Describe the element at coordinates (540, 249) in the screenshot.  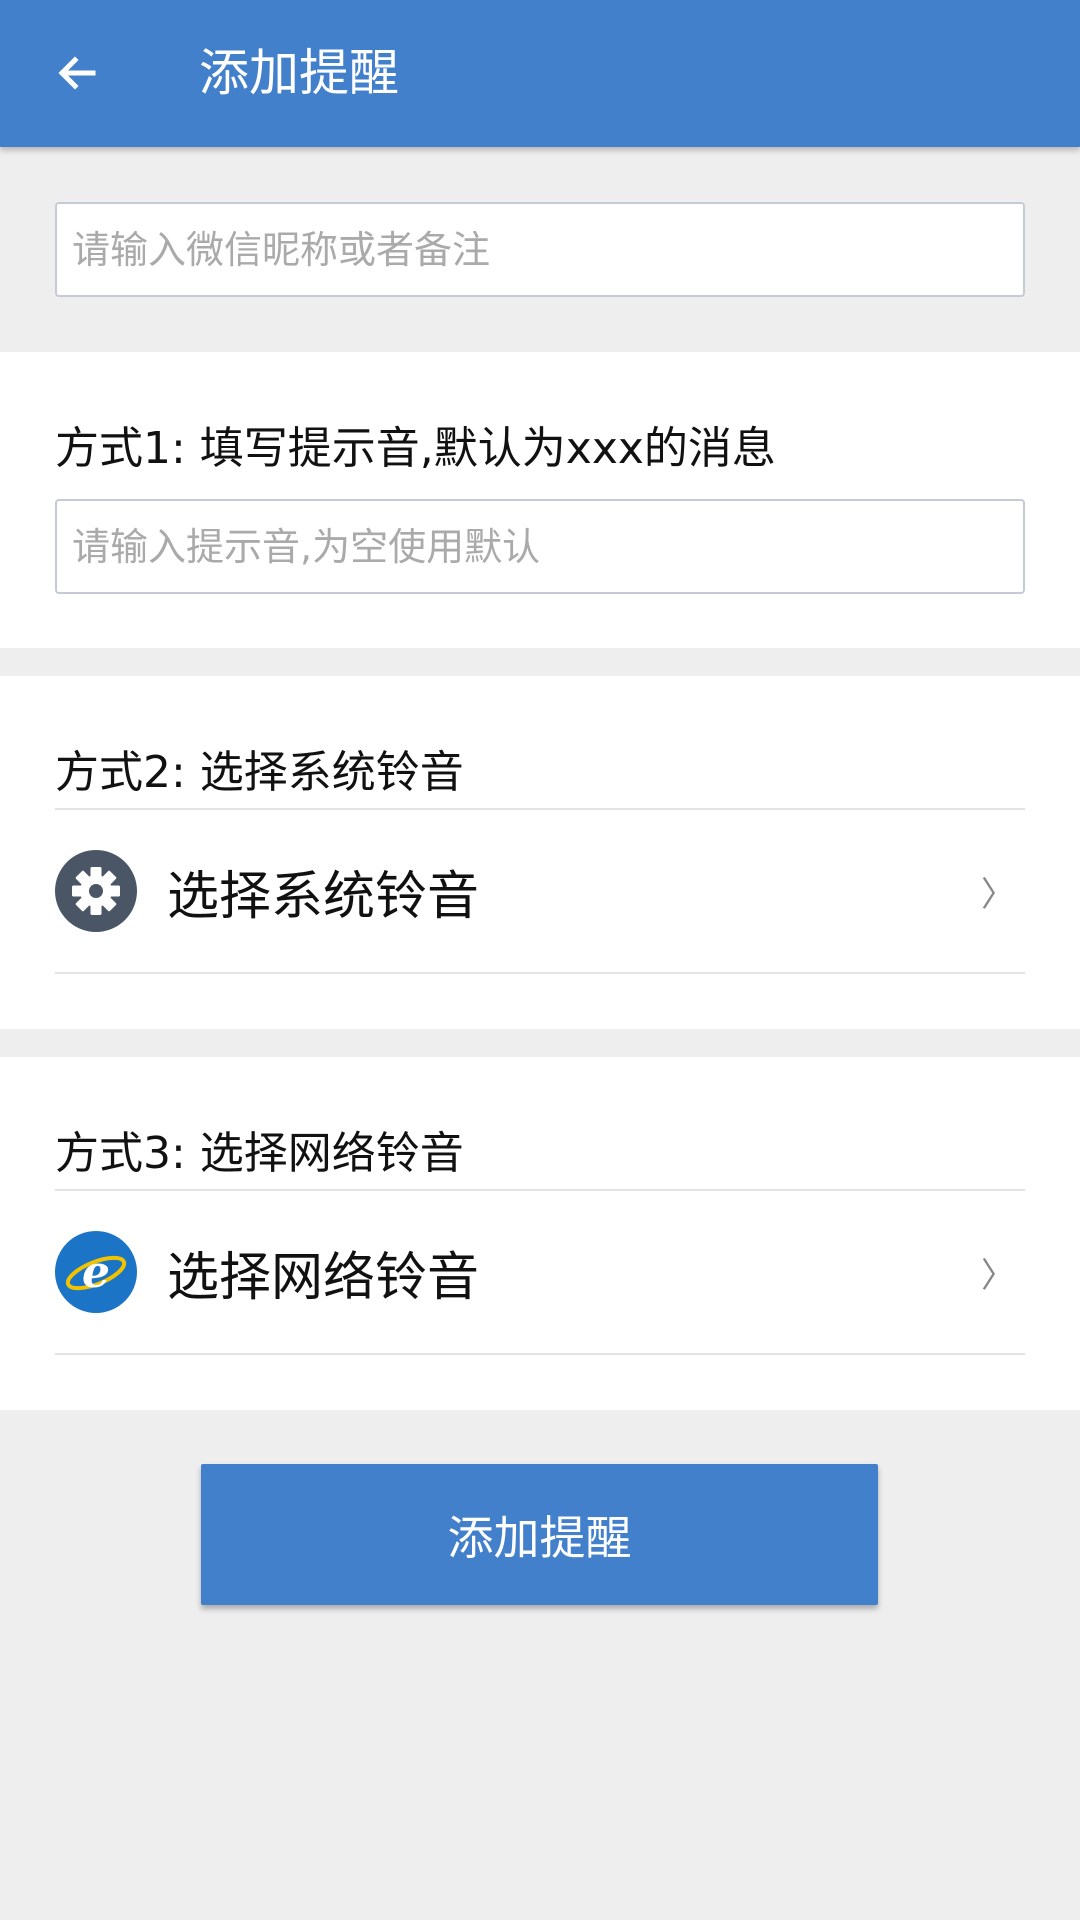
I see `wechat-nickname-input` at that location.